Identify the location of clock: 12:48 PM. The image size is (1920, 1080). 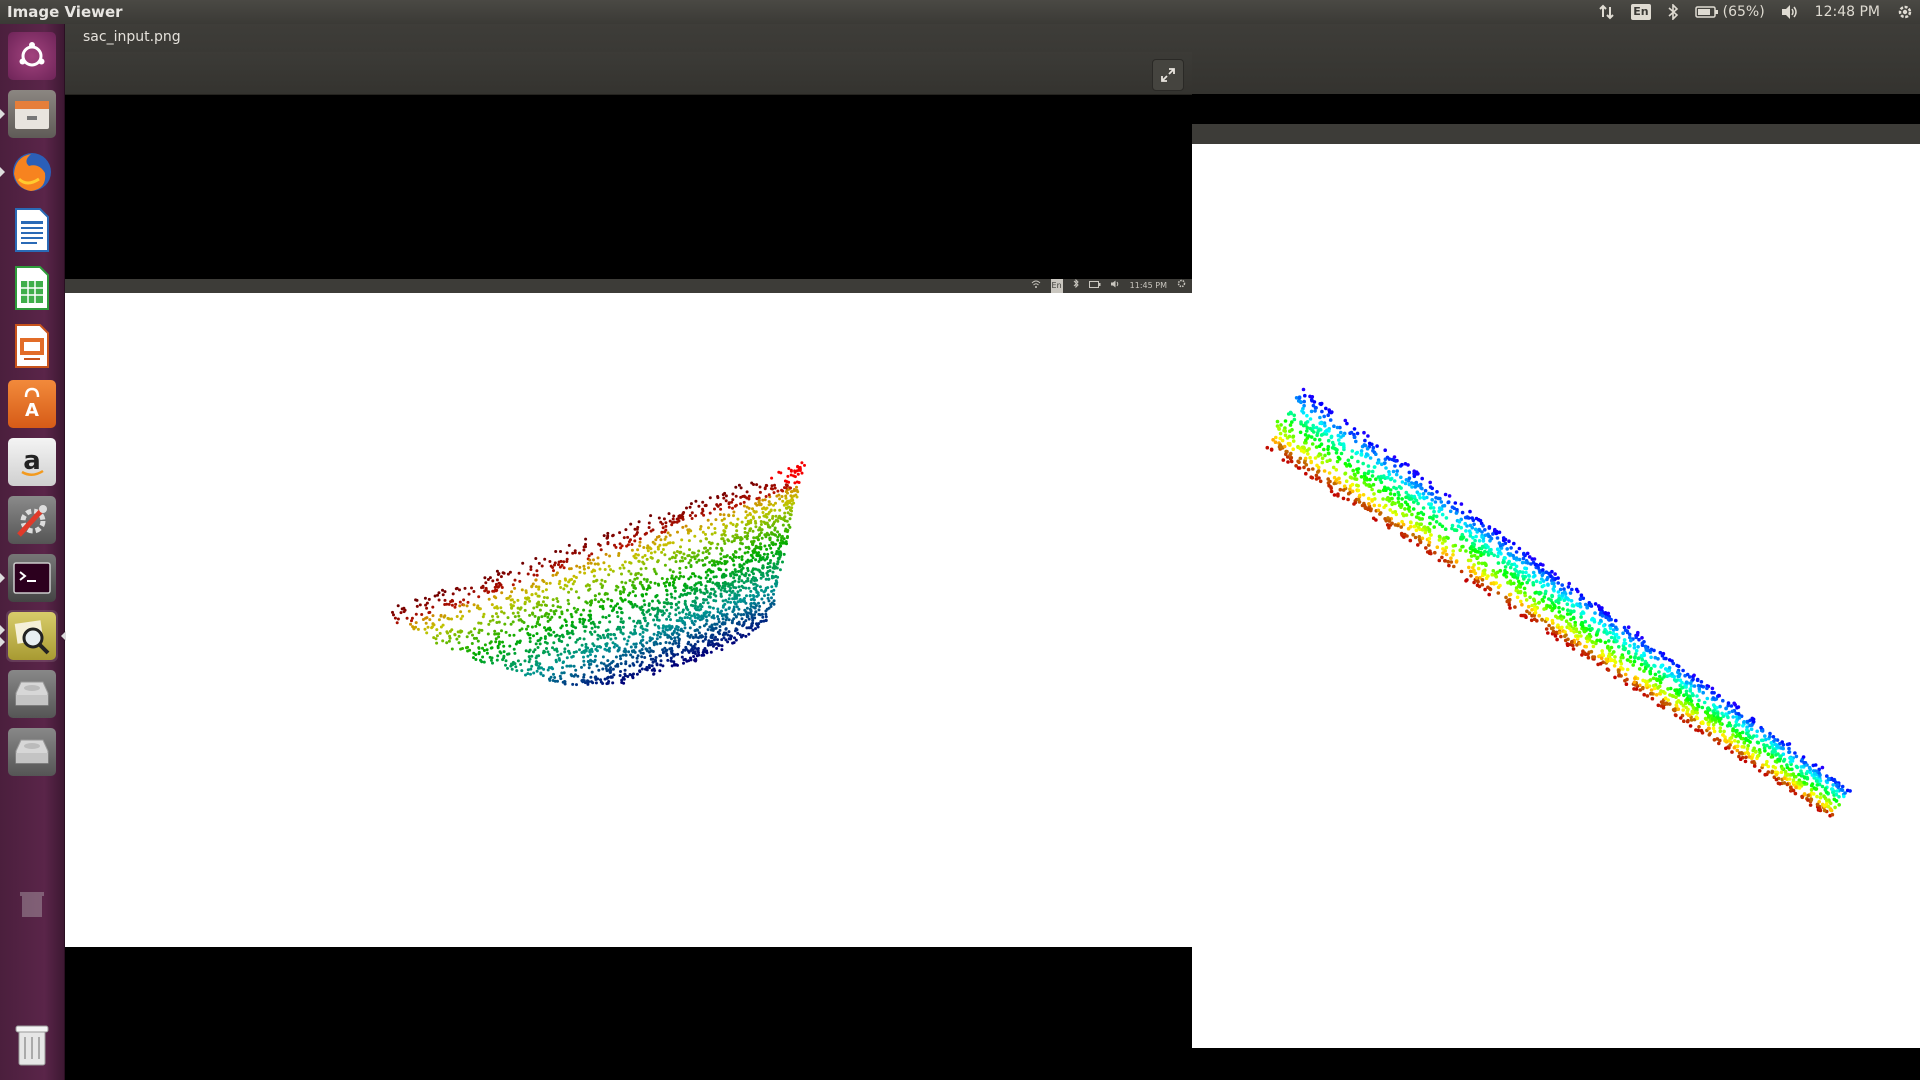
(1847, 12).